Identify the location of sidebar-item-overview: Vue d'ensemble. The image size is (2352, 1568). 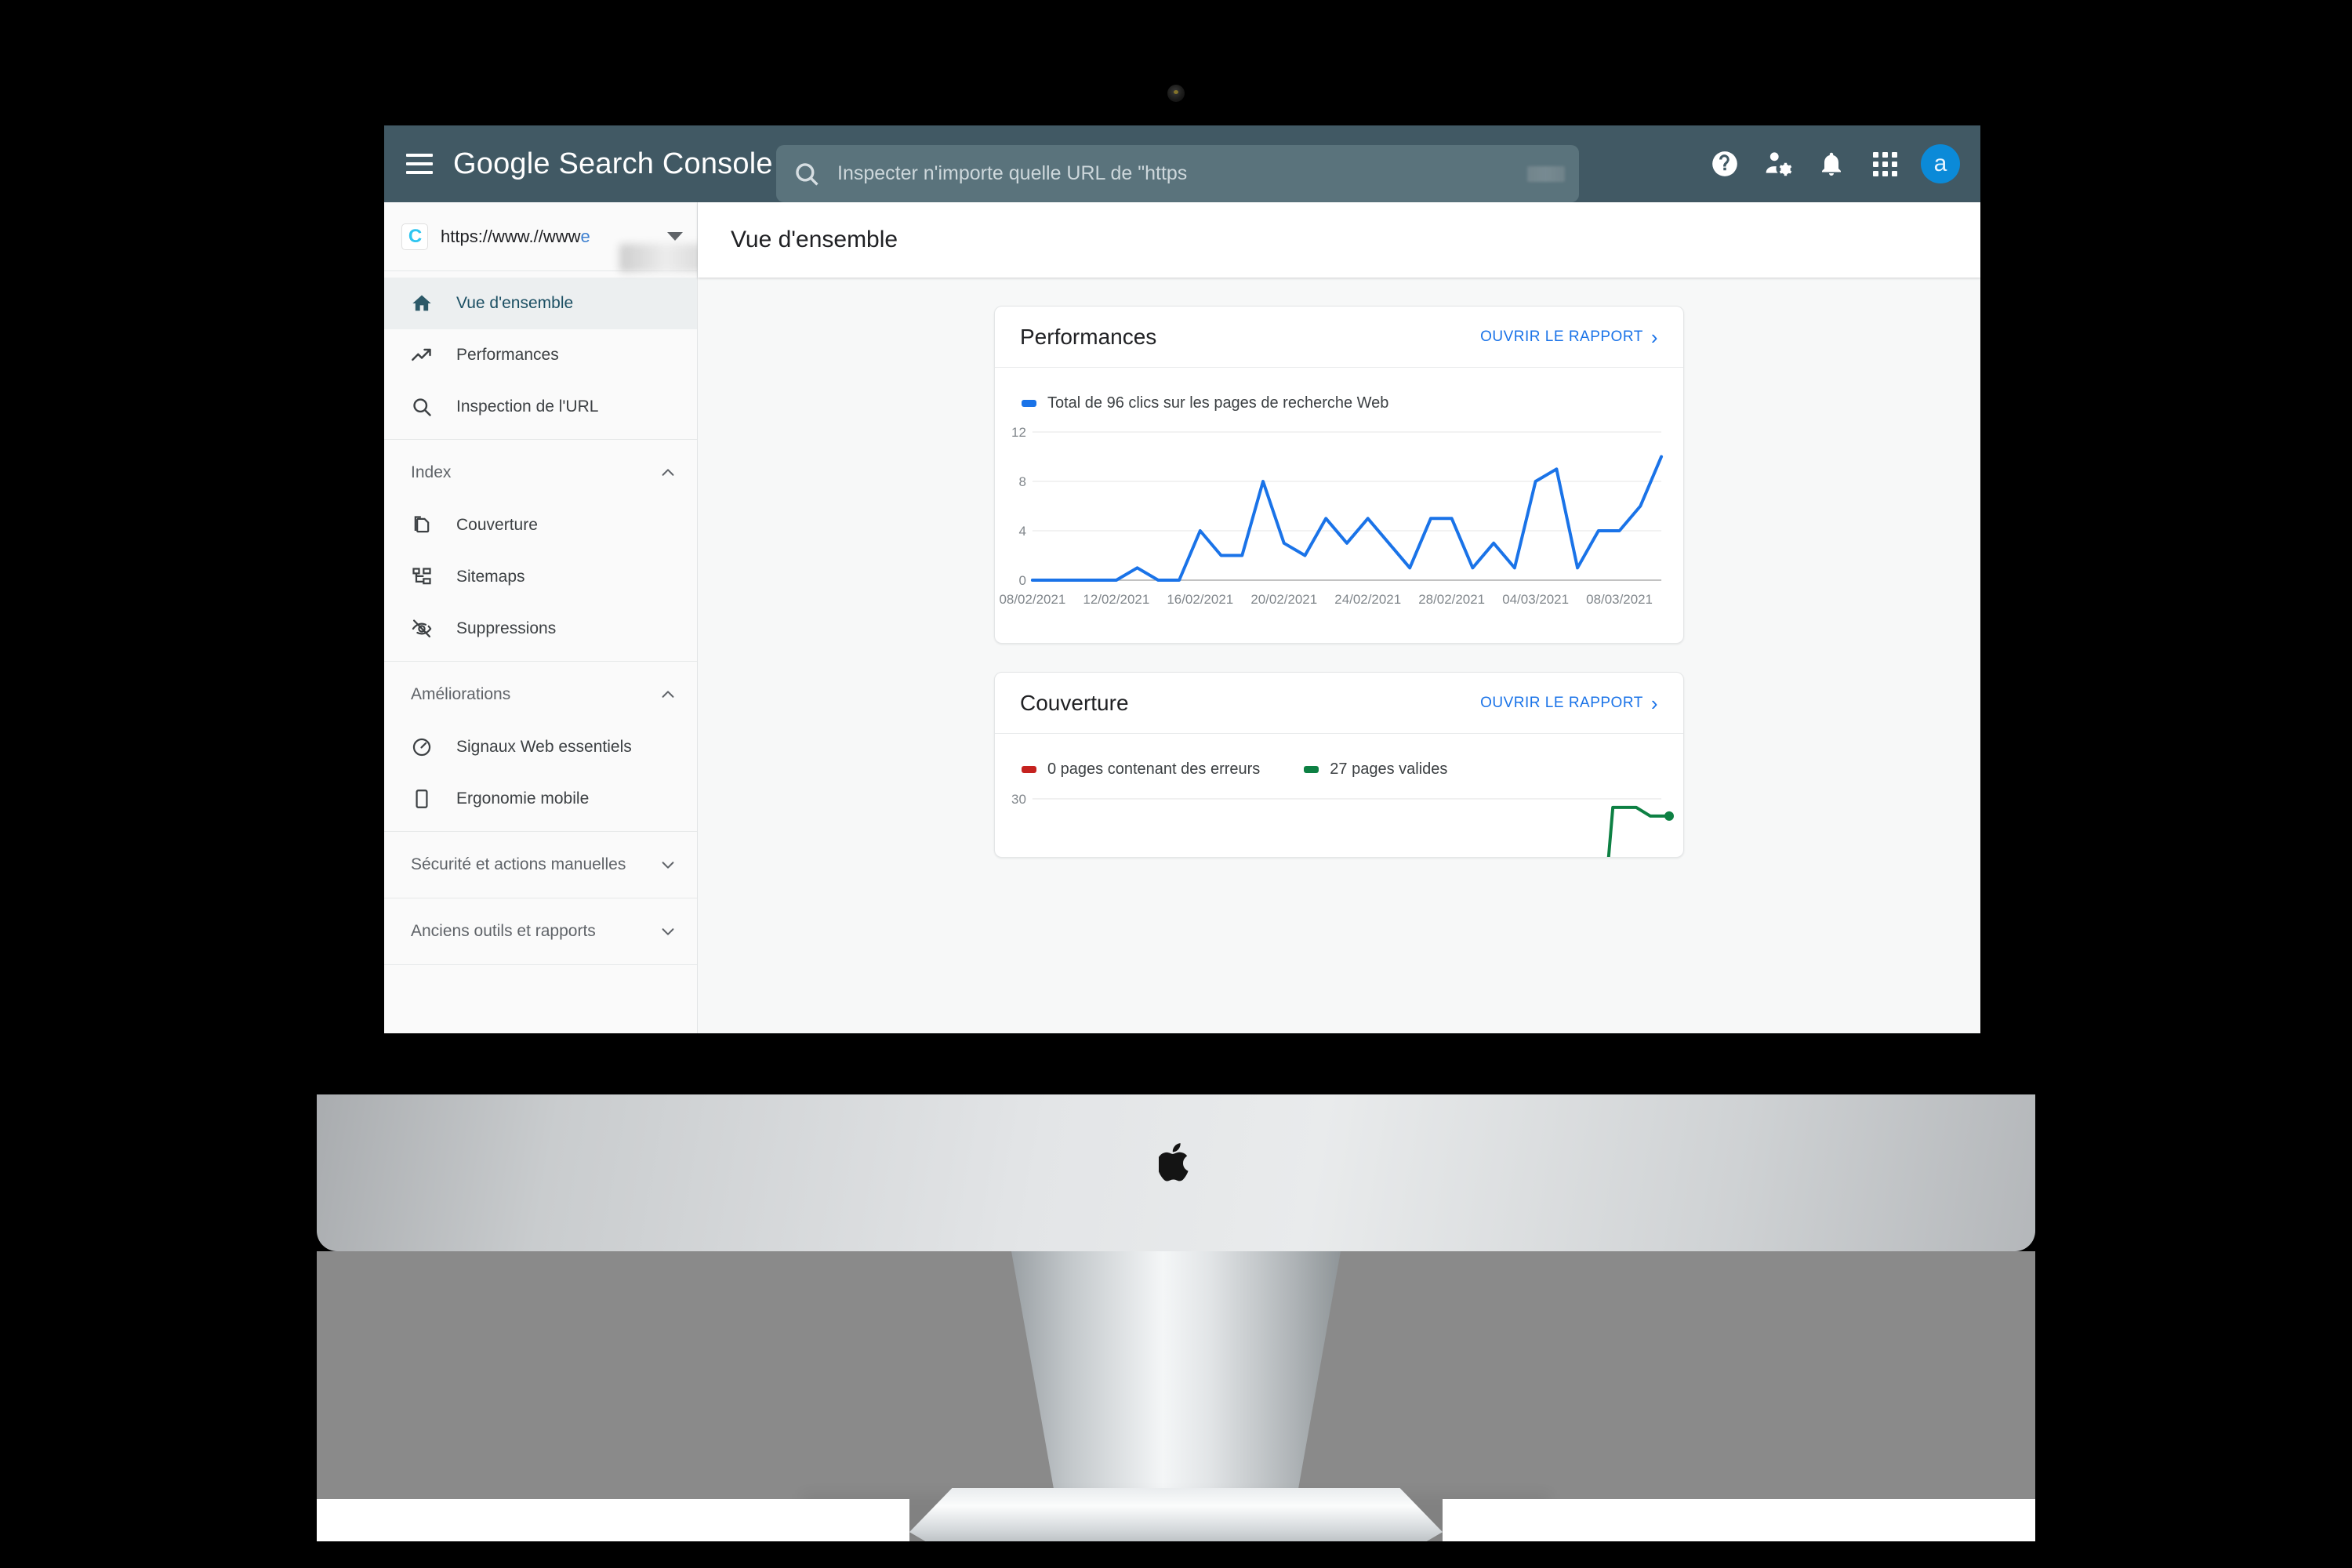
(540, 303).